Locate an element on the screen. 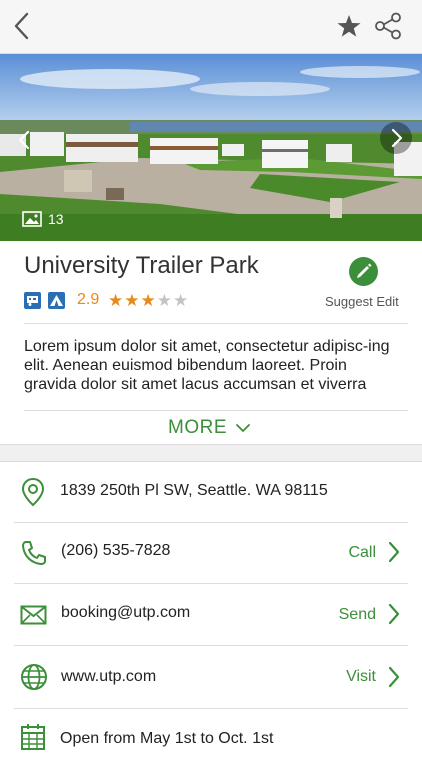 The image size is (422, 769). call-button: Call is located at coordinates (362, 553).